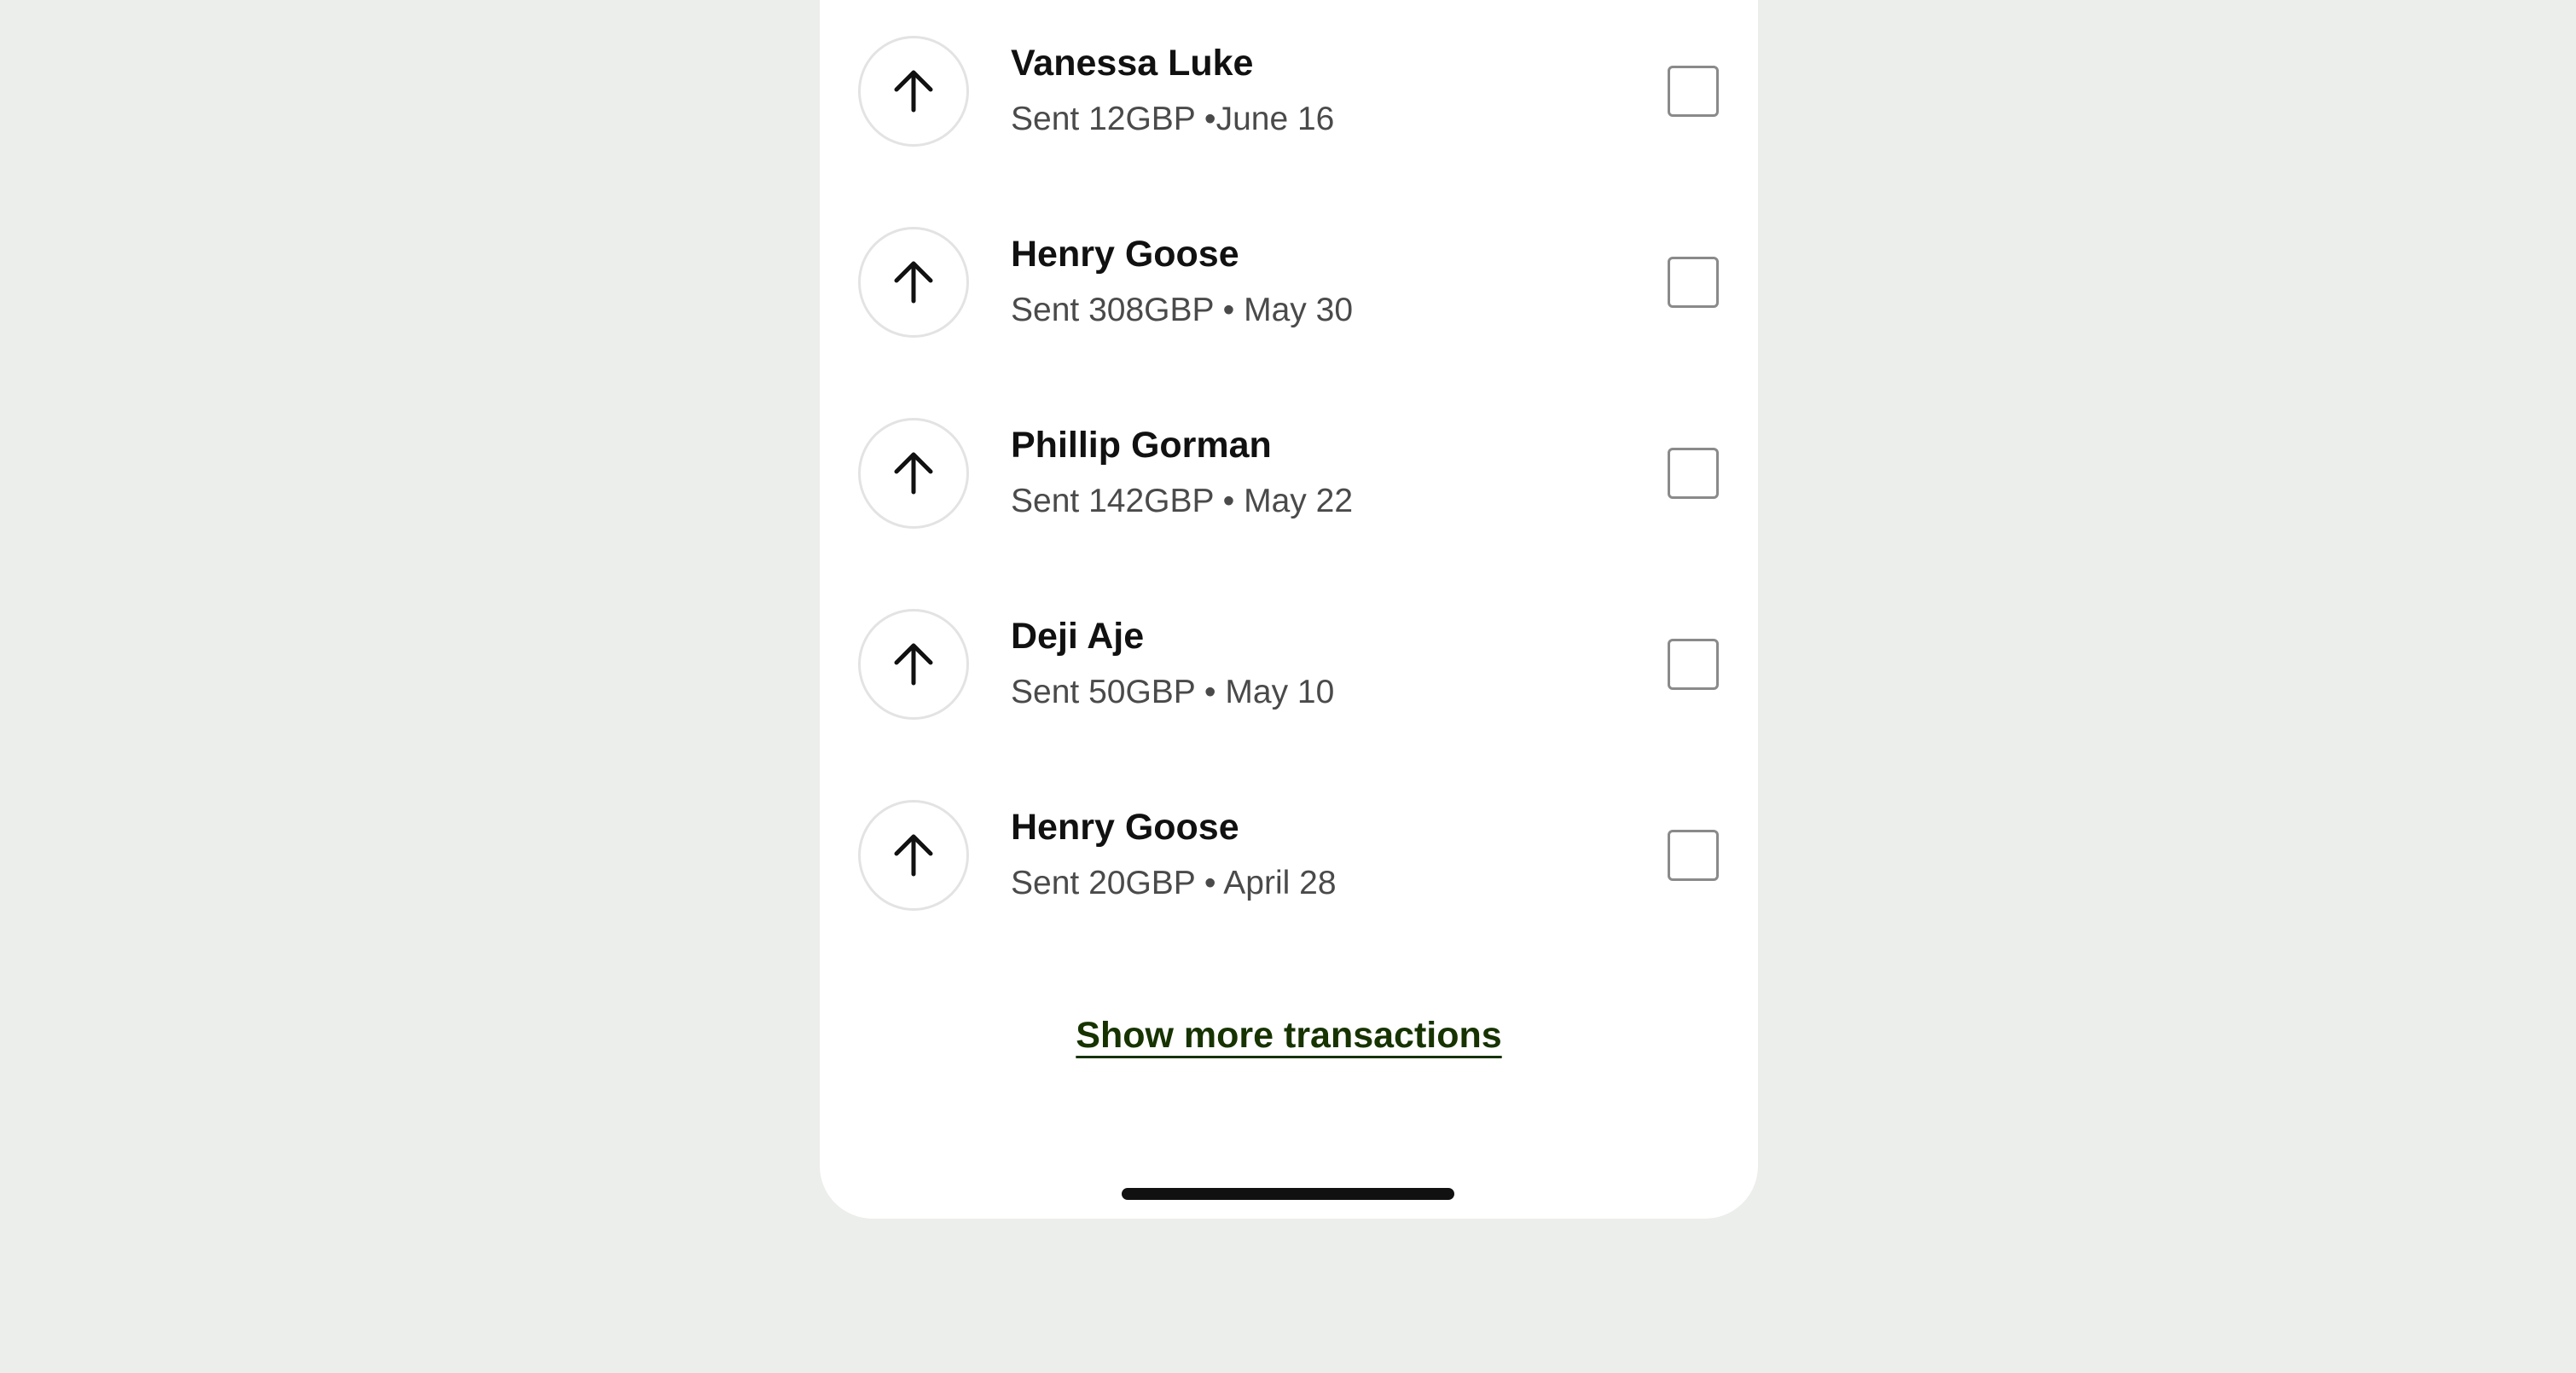  I want to click on transaction-name: Vanessa Luke, so click(1132, 63).